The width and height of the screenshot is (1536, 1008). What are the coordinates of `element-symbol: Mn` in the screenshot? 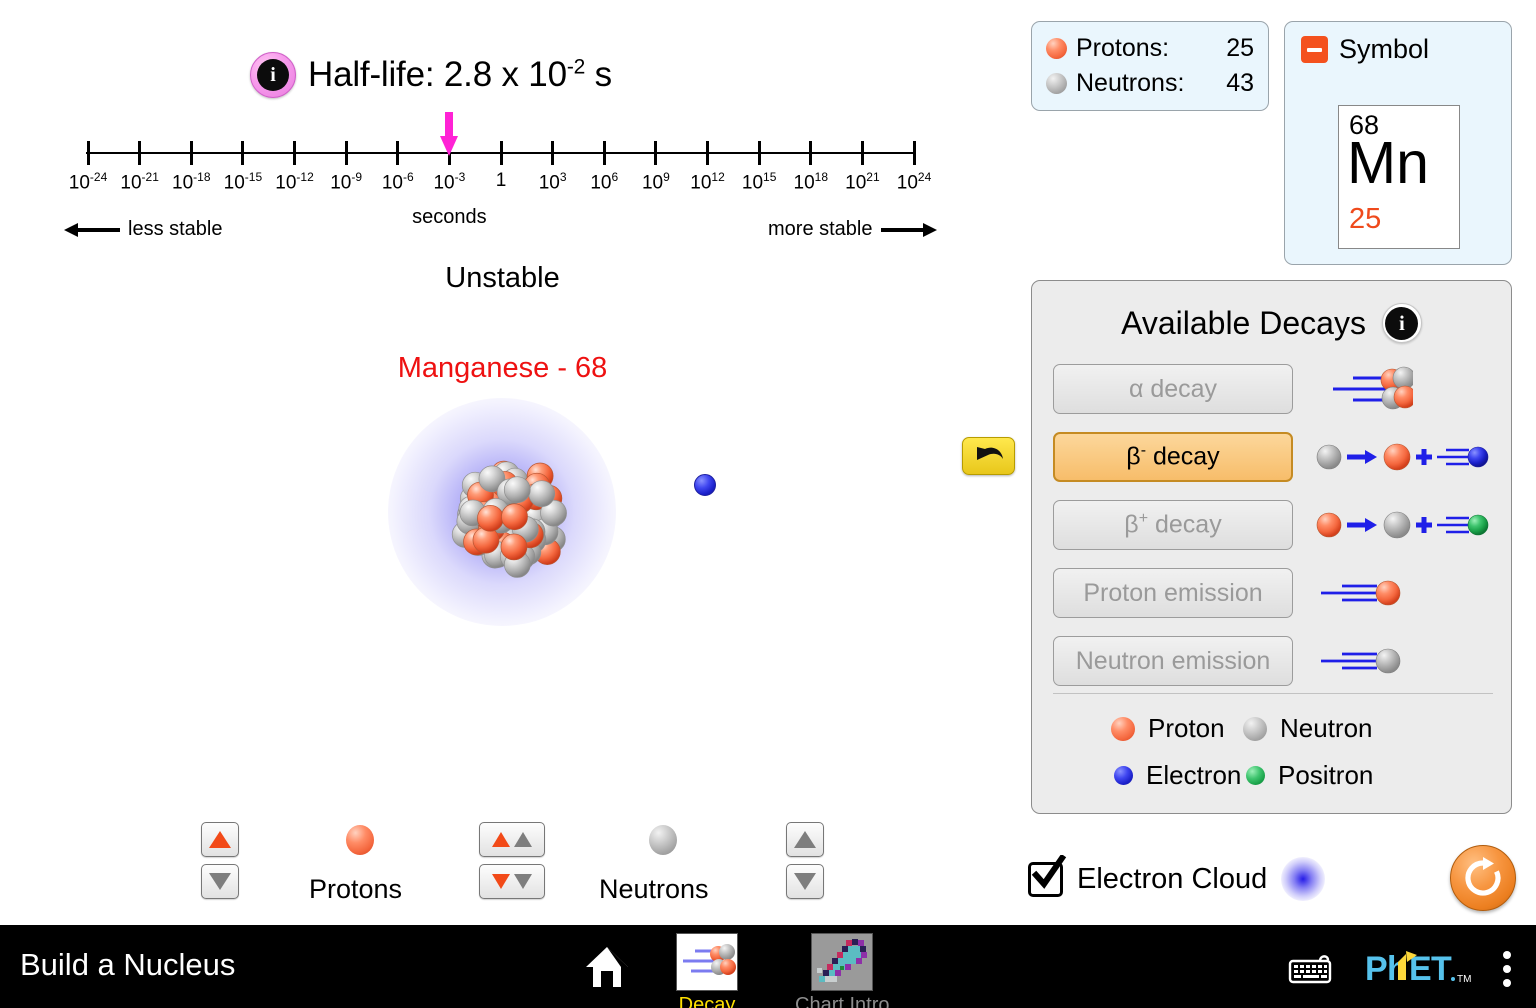 It's located at (1388, 163).